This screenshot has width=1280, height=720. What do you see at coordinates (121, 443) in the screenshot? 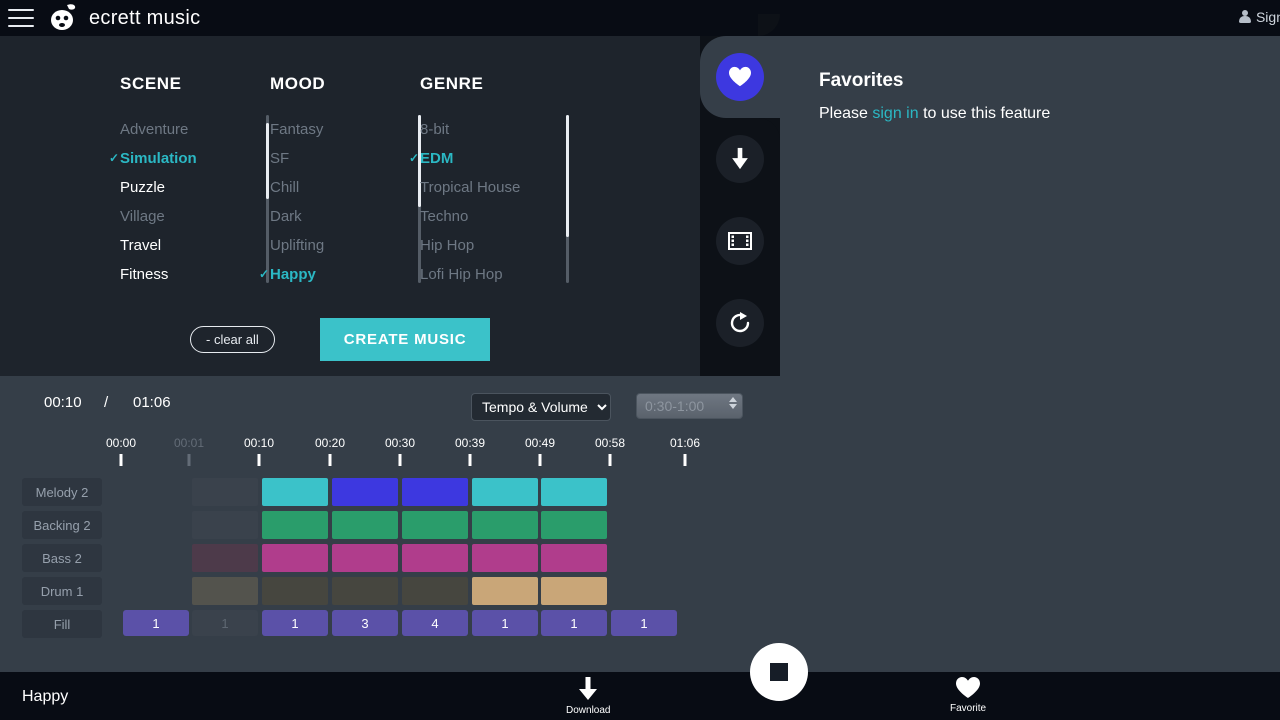
I see `ruler-tick-label: 00:00` at bounding box center [121, 443].